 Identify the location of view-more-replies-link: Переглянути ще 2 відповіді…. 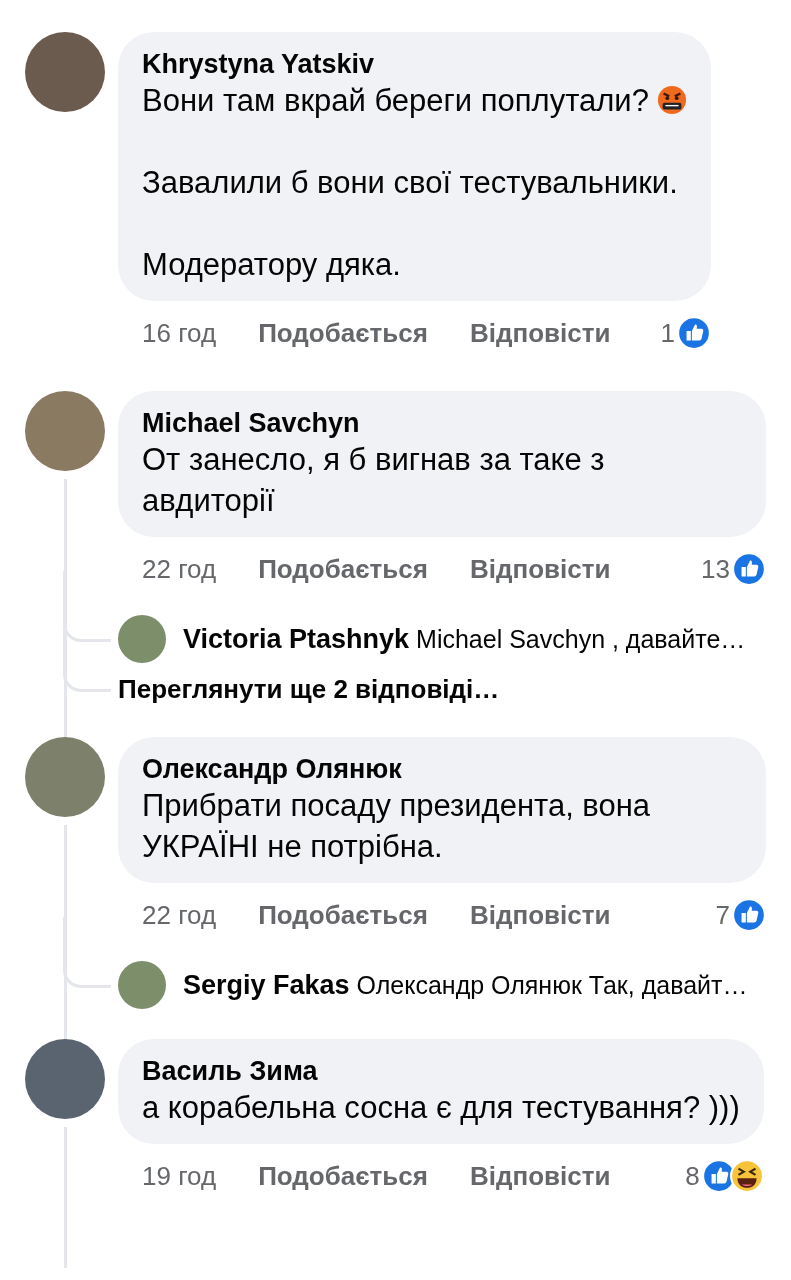
(309, 689).